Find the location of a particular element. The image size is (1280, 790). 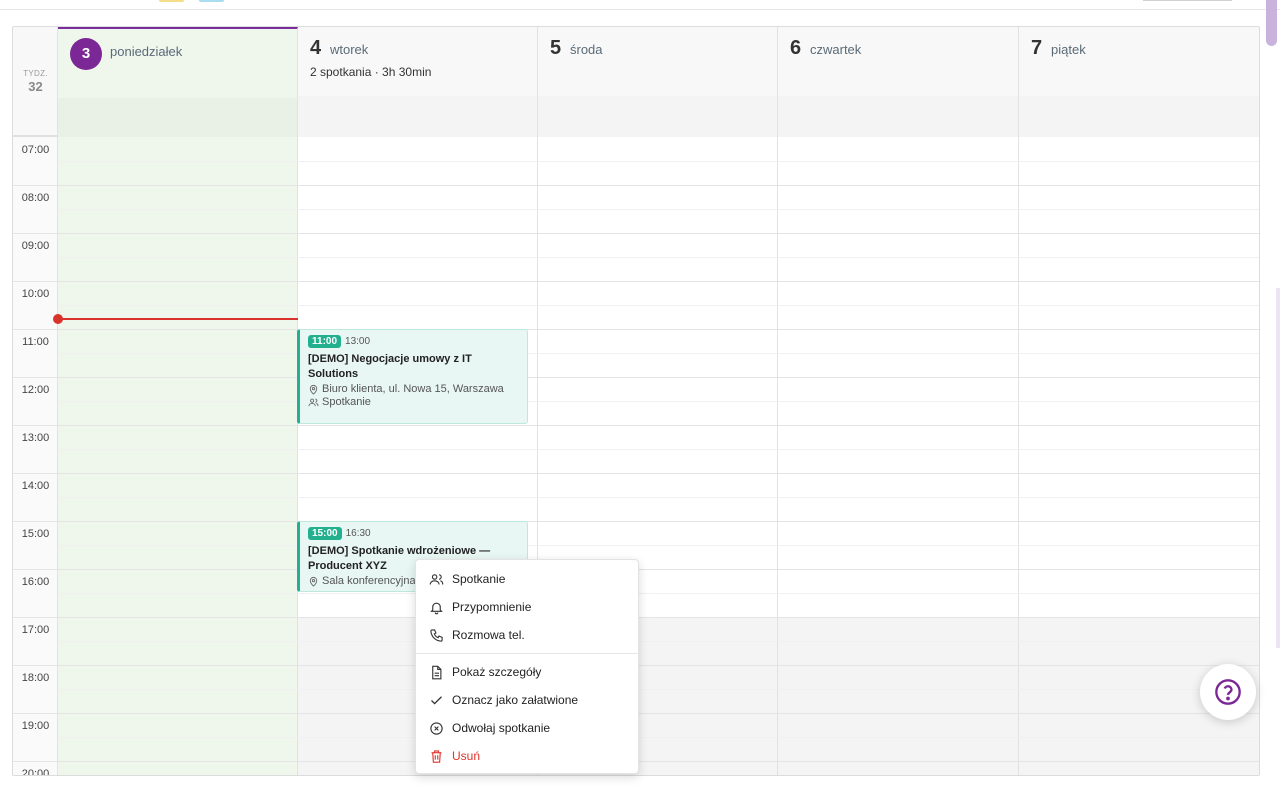

bell-icon is located at coordinates (436, 607).